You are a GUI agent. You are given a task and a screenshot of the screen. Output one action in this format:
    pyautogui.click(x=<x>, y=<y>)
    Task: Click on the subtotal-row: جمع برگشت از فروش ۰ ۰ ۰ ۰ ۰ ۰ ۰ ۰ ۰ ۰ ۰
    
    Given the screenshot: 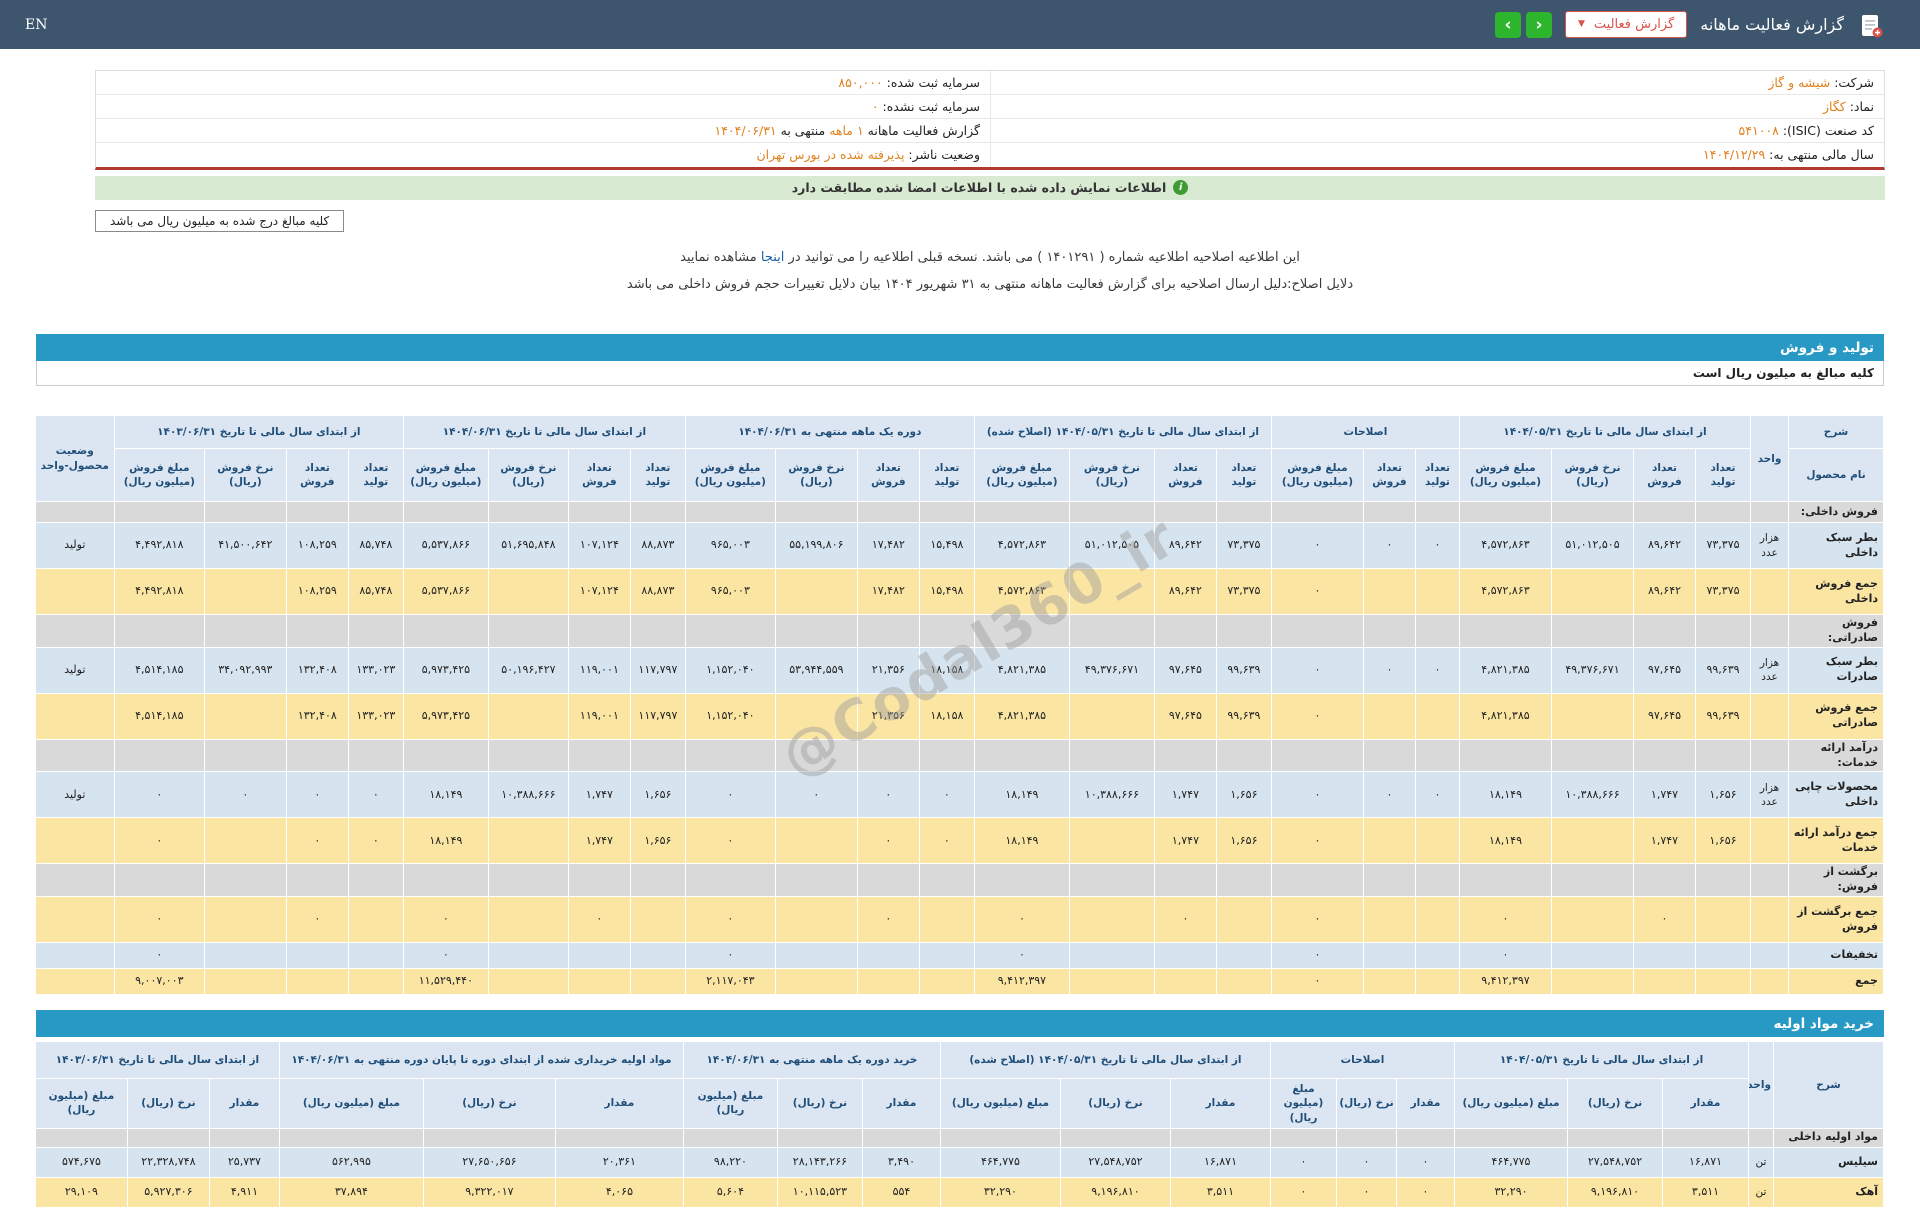 What is the action you would take?
    pyautogui.click(x=959, y=920)
    